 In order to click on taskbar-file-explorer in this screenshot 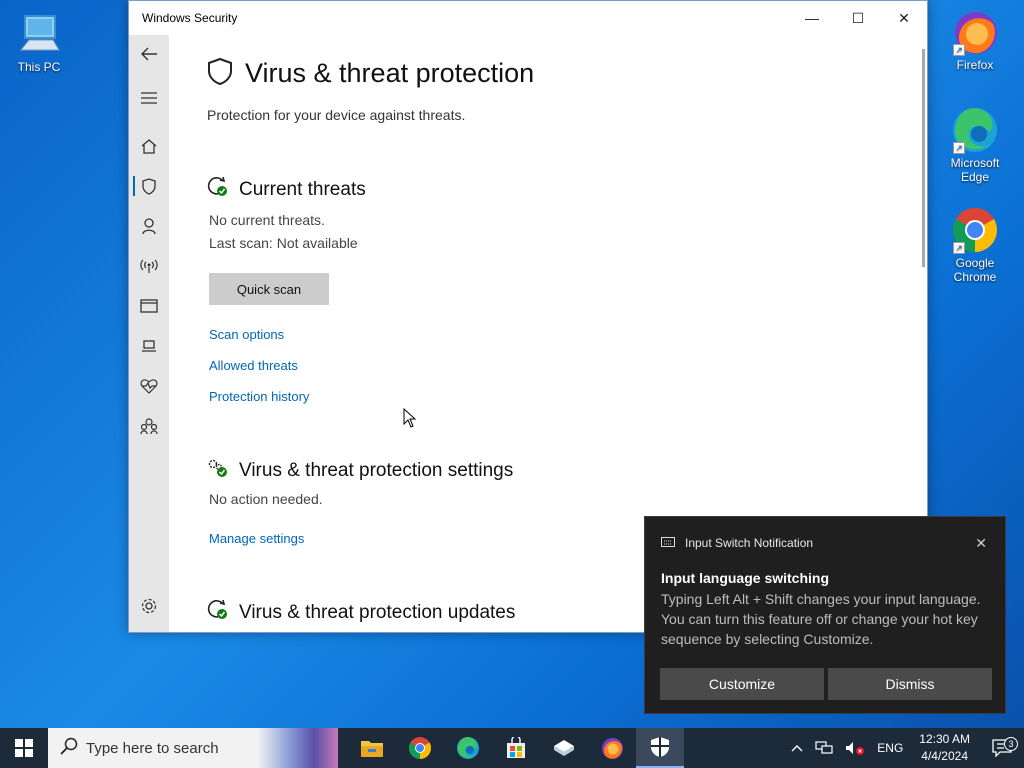, I will do `click(372, 748)`.